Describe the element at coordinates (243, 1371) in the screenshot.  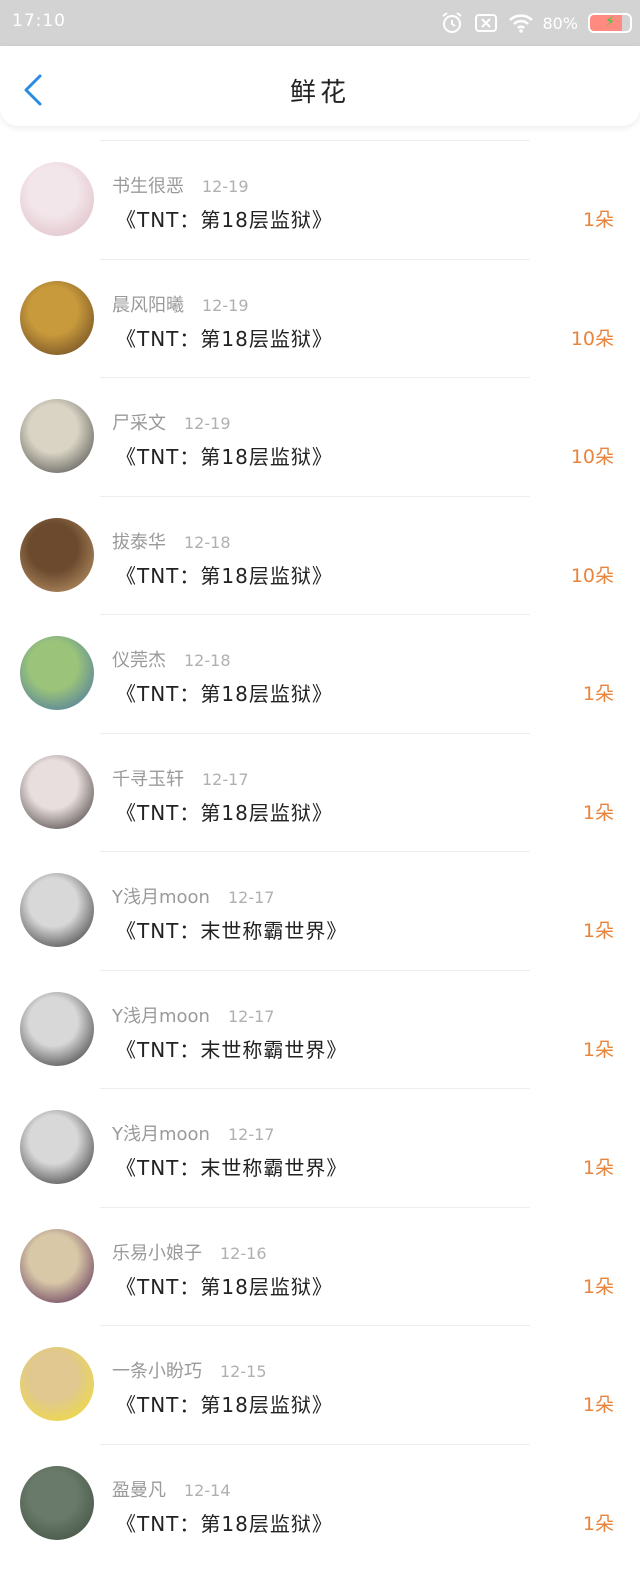
I see `sent-date: 12-15` at that location.